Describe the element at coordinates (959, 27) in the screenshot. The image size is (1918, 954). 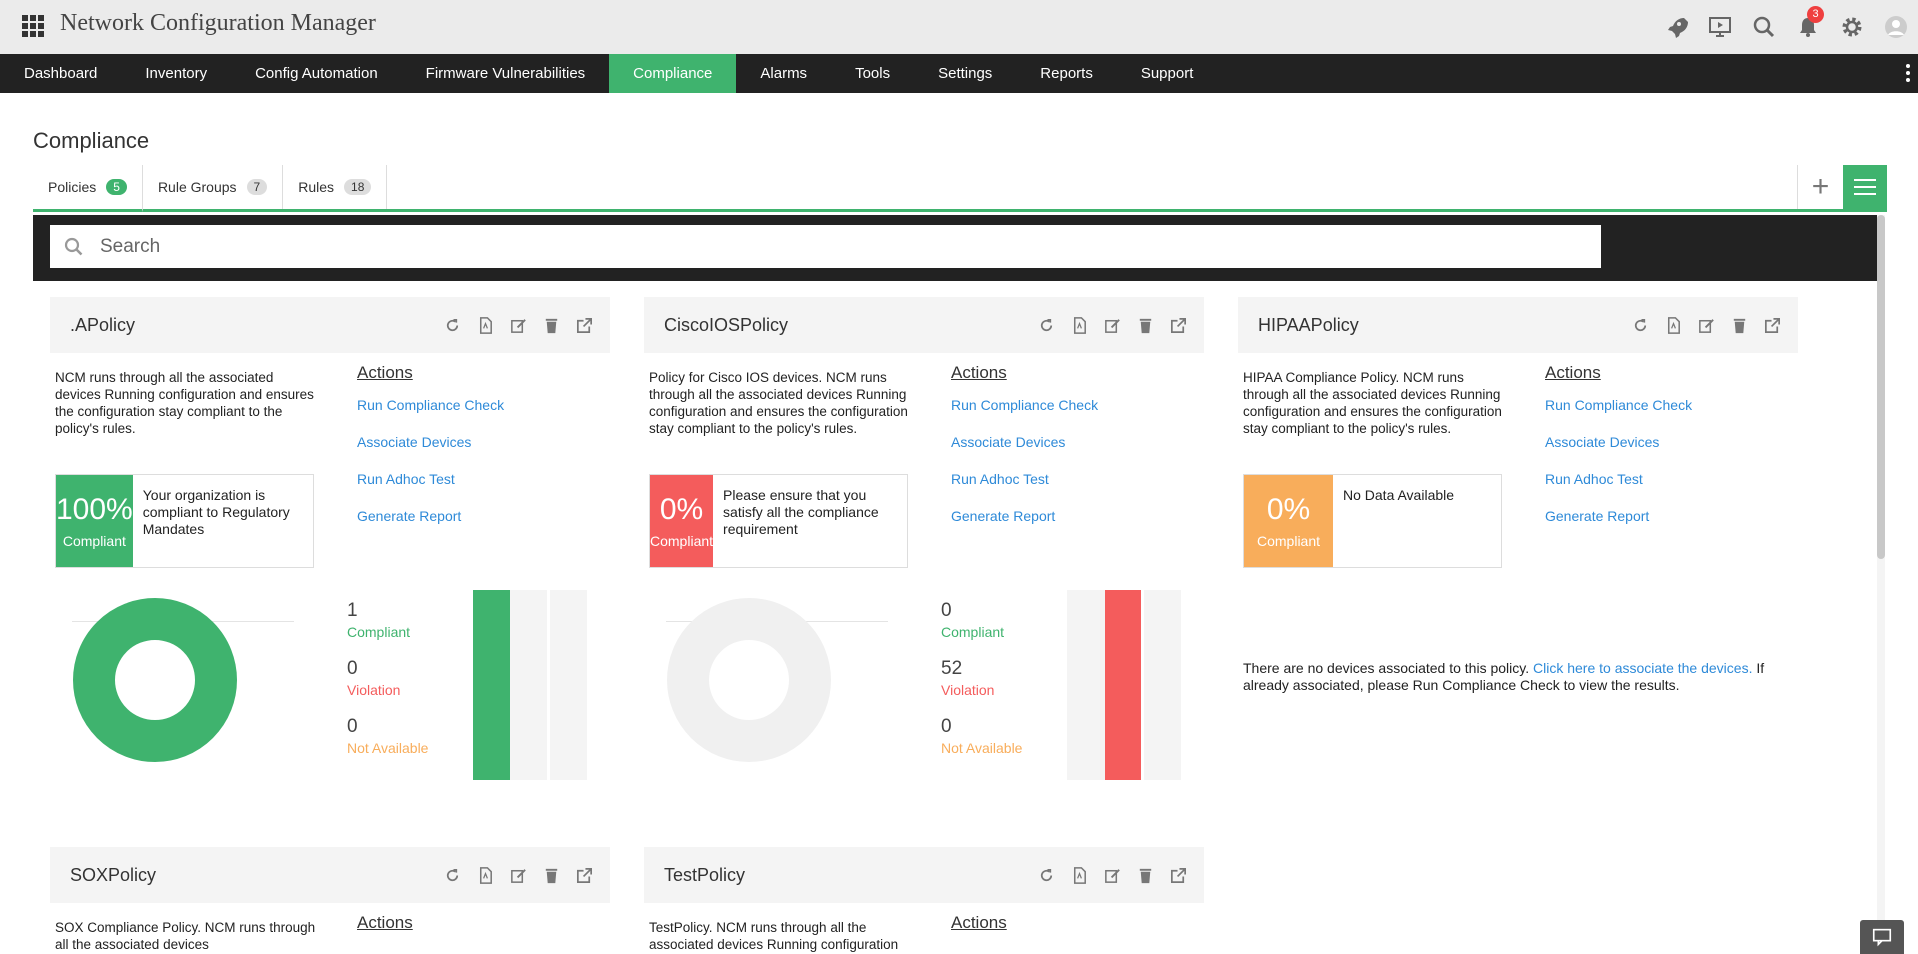
I see `top-bar: Network Configuration Manager 3` at that location.